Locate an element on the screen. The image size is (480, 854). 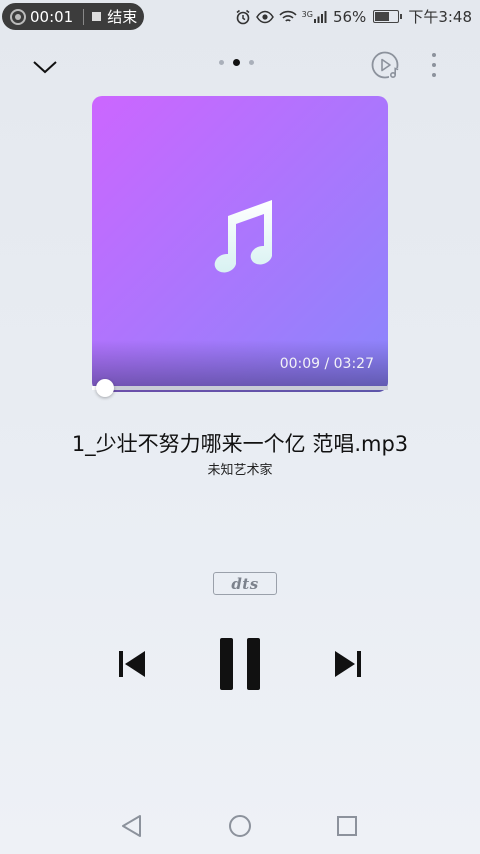
pause-button is located at coordinates (240, 665).